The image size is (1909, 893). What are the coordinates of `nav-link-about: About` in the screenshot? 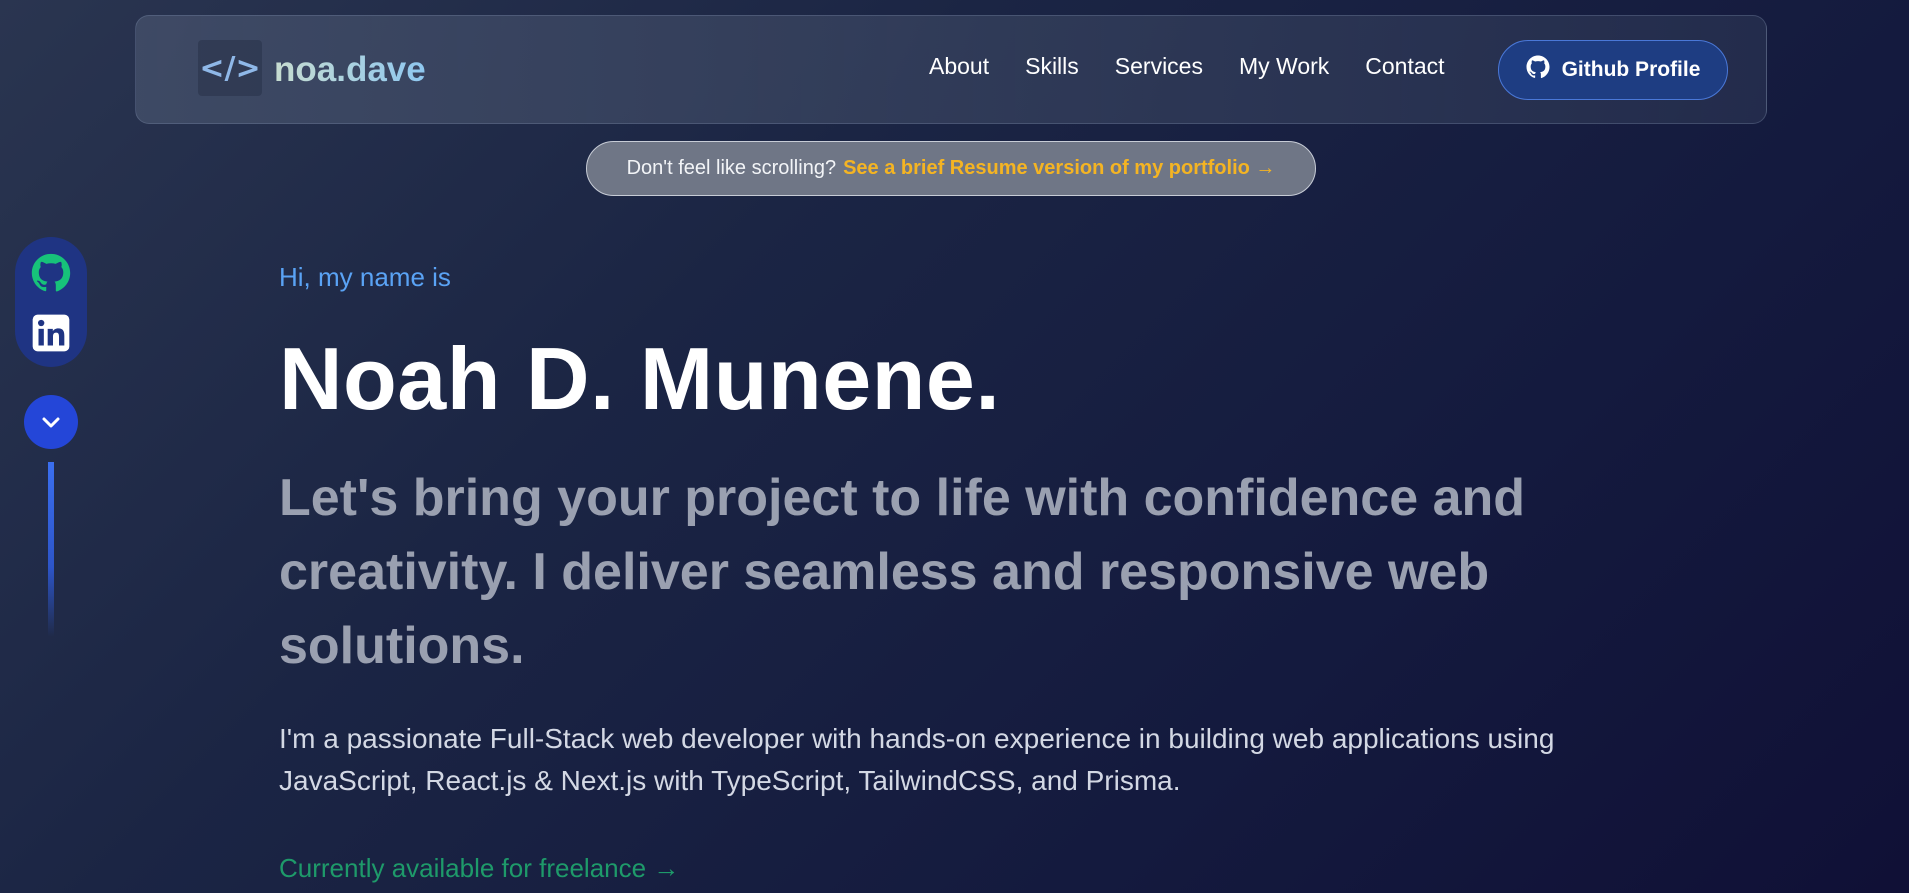 It's located at (959, 66).